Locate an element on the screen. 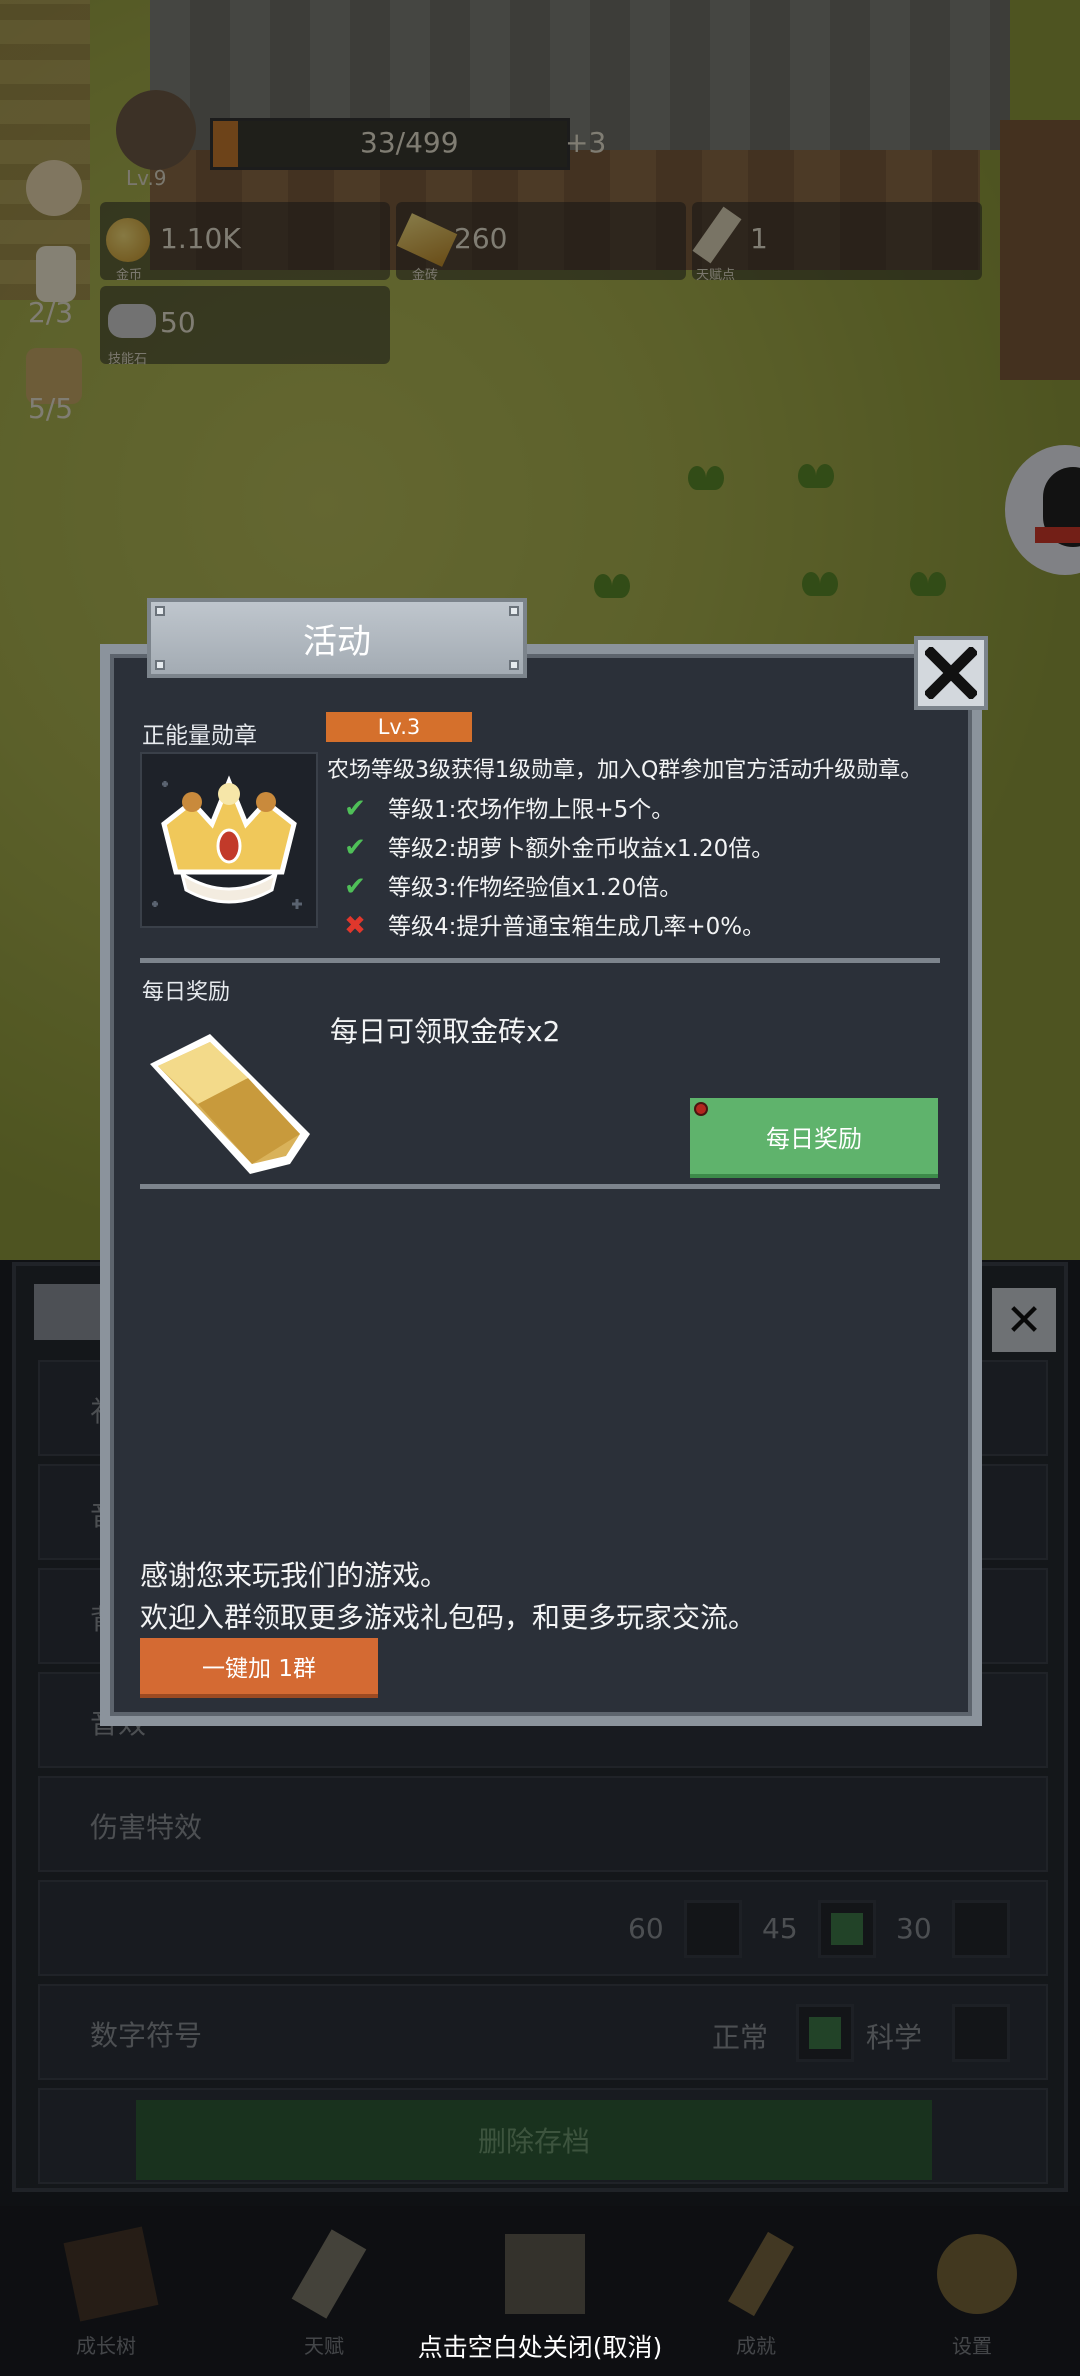  crown-medal-icon is located at coordinates (227, 842).